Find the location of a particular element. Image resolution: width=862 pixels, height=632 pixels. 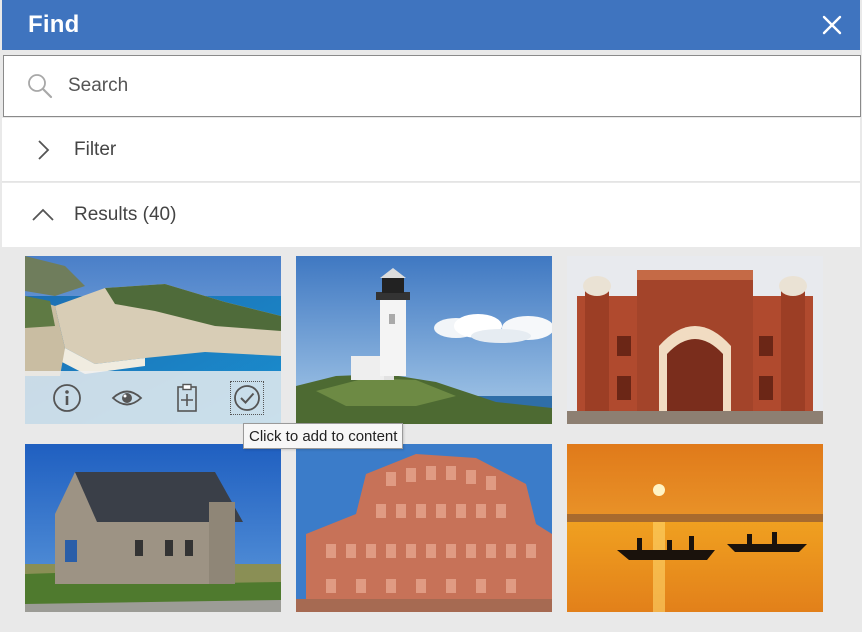

filter-section-toggle: Filter is located at coordinates (431, 150).